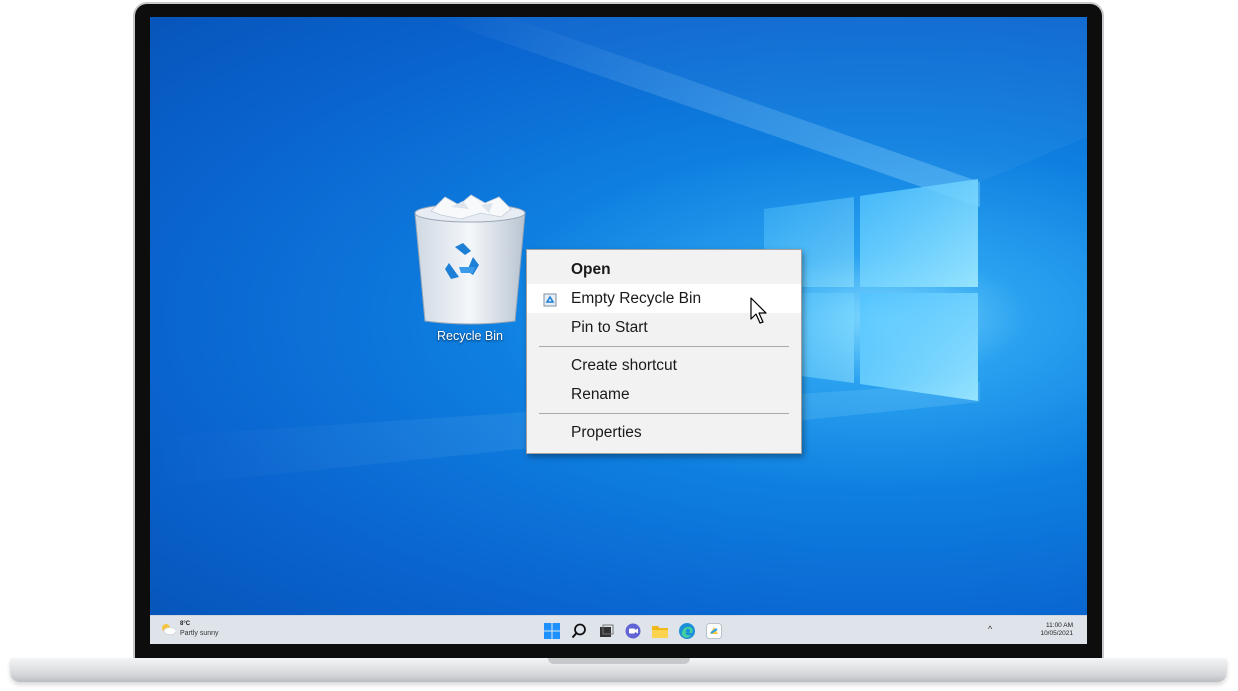 The height and width of the screenshot is (691, 1238). What do you see at coordinates (619, 661) in the screenshot?
I see `laptop-notch` at bounding box center [619, 661].